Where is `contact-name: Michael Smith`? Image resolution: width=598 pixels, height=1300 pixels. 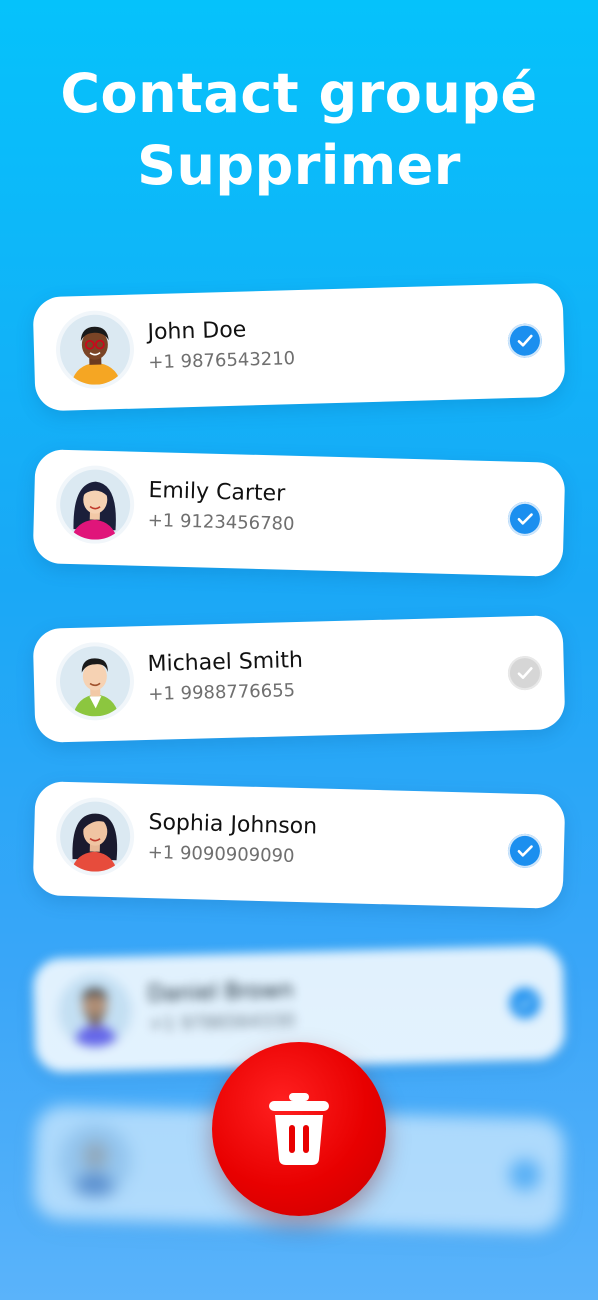
contact-name: Michael Smith is located at coordinates (225, 662).